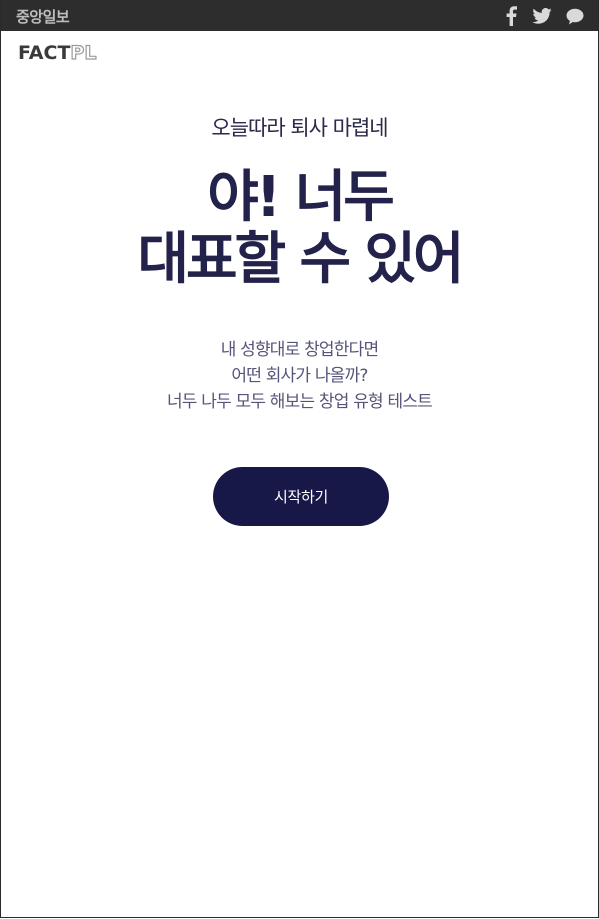  I want to click on joongang-brand-link: 중앙일보, so click(43, 16).